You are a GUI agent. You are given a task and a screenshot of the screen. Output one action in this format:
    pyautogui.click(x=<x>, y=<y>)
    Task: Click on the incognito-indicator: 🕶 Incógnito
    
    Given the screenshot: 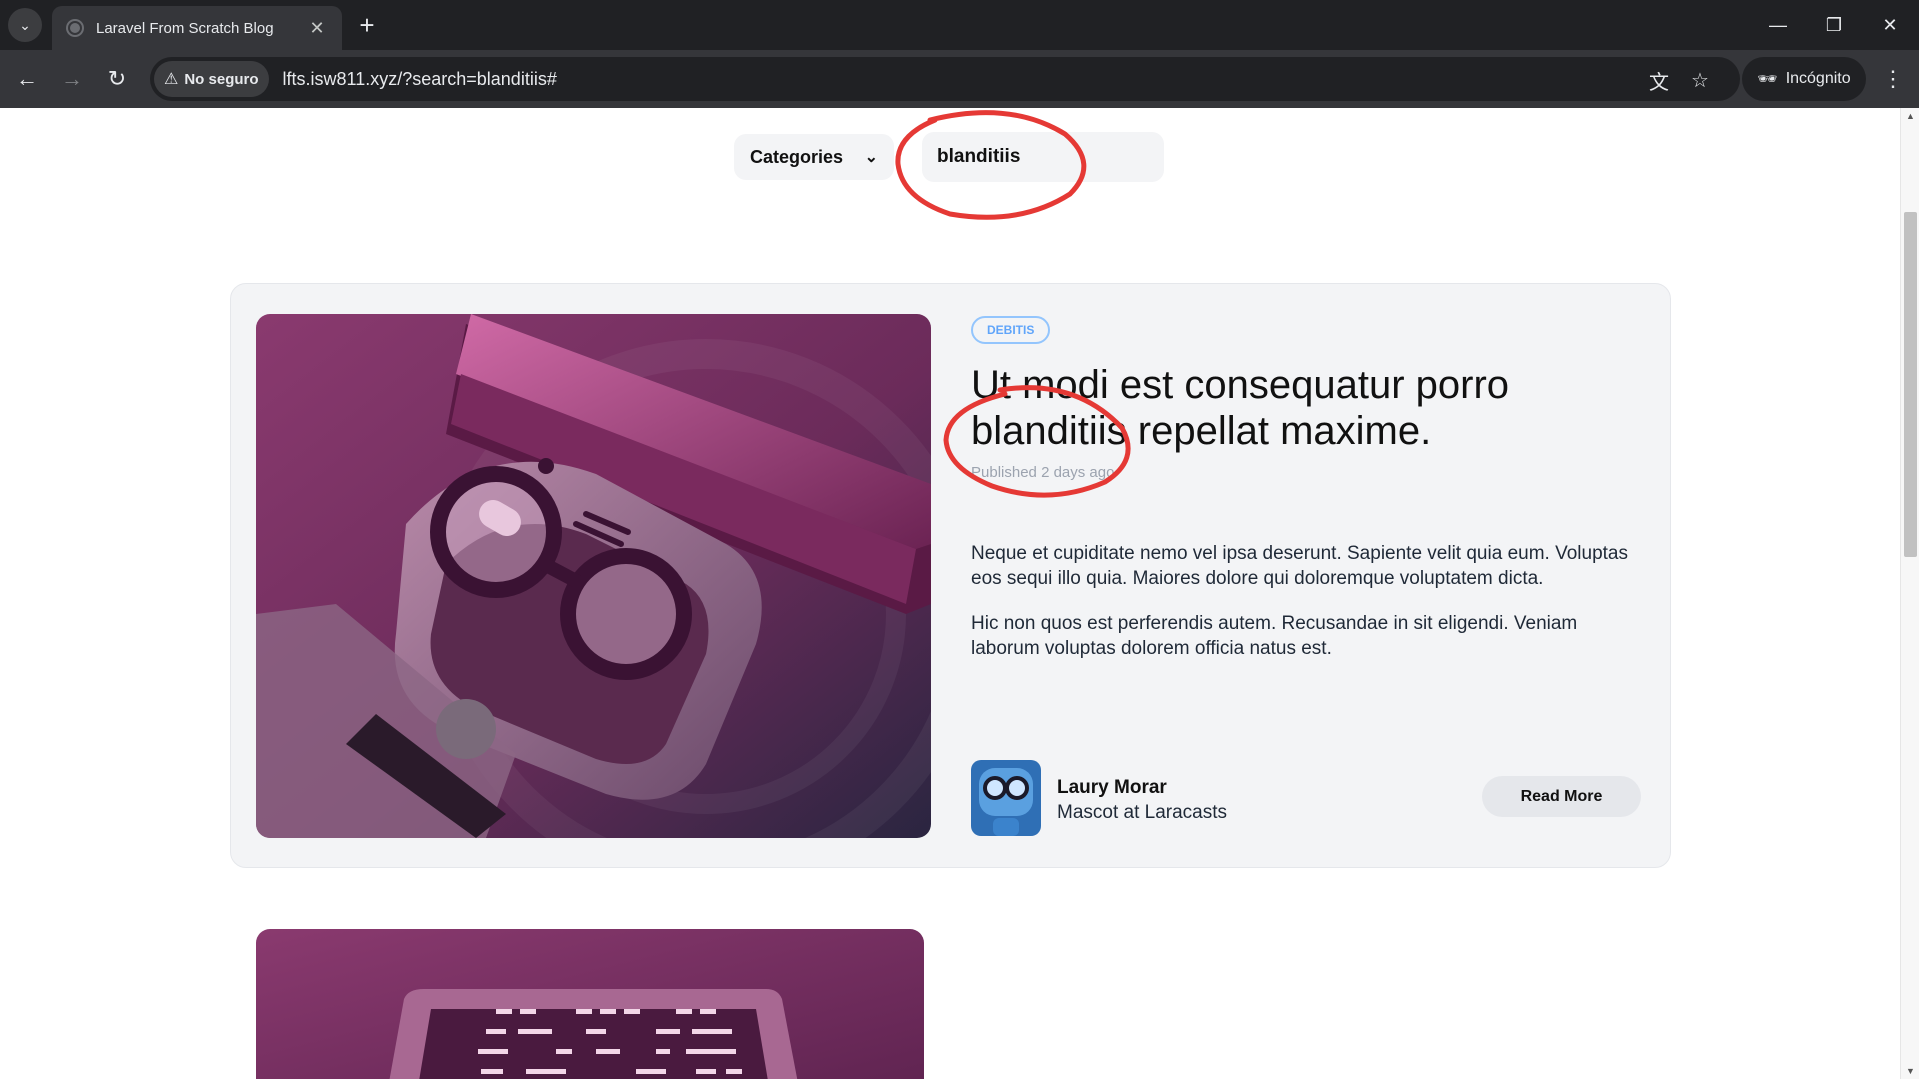 What is the action you would take?
    pyautogui.click(x=1804, y=79)
    